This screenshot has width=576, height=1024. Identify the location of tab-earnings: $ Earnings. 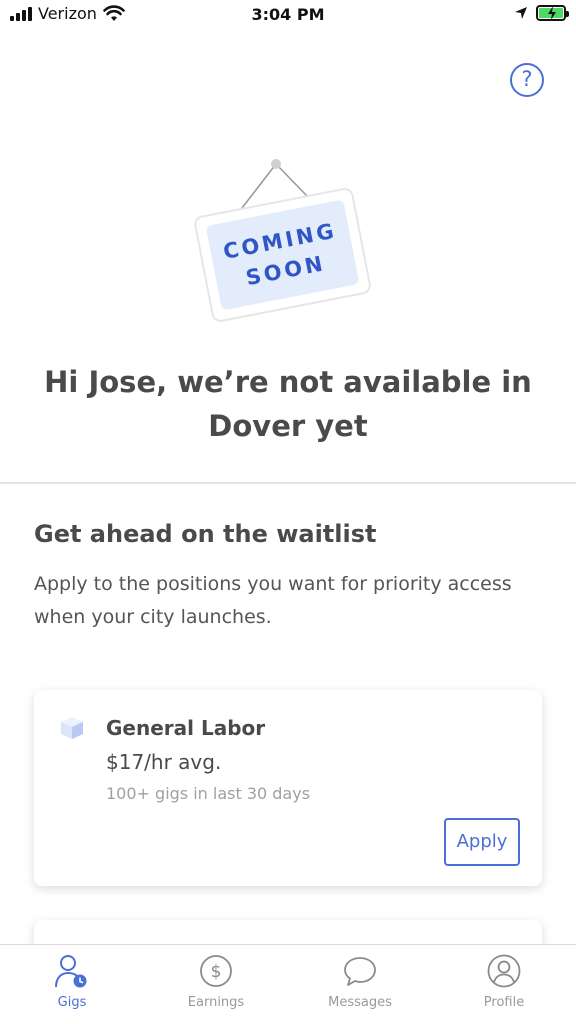
(216, 984).